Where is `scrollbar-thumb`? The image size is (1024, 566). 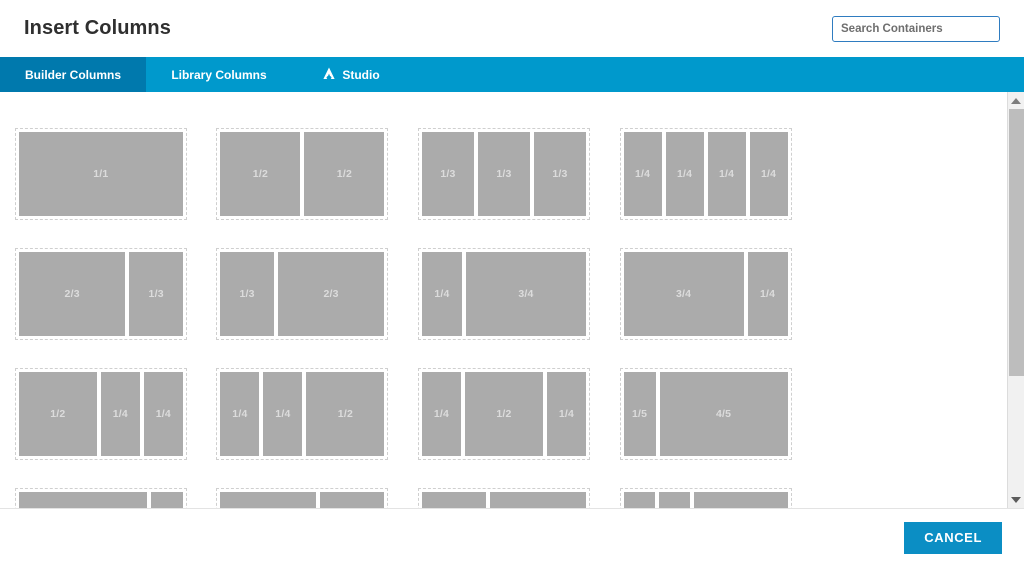
scrollbar-thumb is located at coordinates (1016, 243).